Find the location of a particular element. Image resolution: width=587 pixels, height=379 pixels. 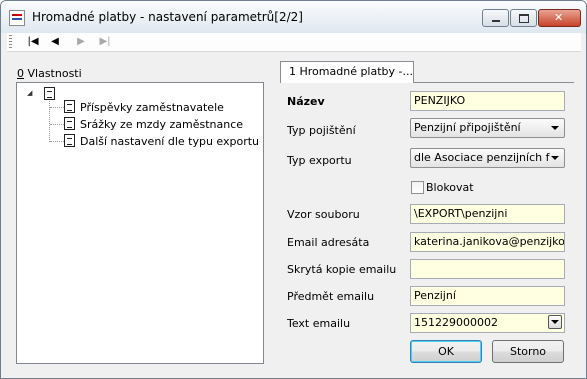

typ-pojisteni-select: Penzijní připojištění is located at coordinates (487, 128).